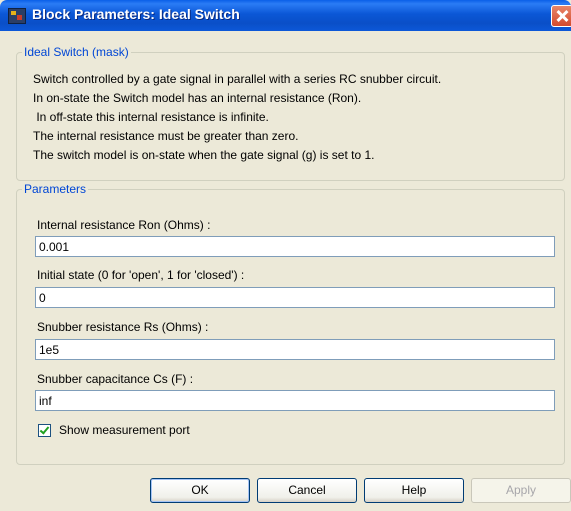 This screenshot has height=511, width=571. Describe the element at coordinates (76, 52) in the screenshot. I see `mask-legend: Ideal Switch (mask)` at that location.